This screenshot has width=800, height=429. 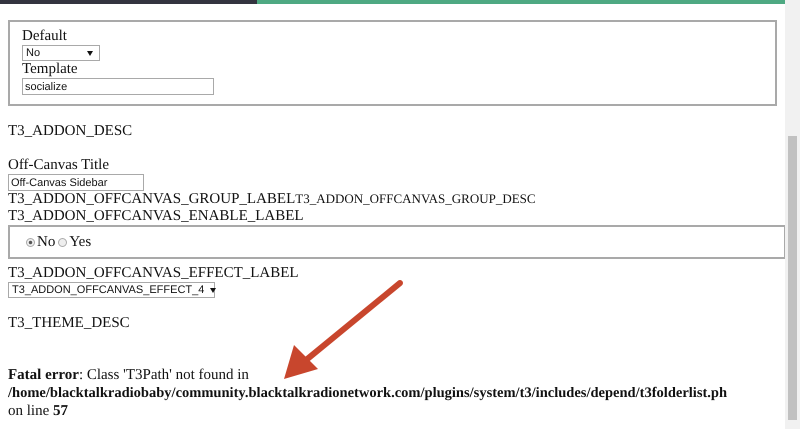 What do you see at coordinates (45, 36) in the screenshot?
I see `field-label: Default` at bounding box center [45, 36].